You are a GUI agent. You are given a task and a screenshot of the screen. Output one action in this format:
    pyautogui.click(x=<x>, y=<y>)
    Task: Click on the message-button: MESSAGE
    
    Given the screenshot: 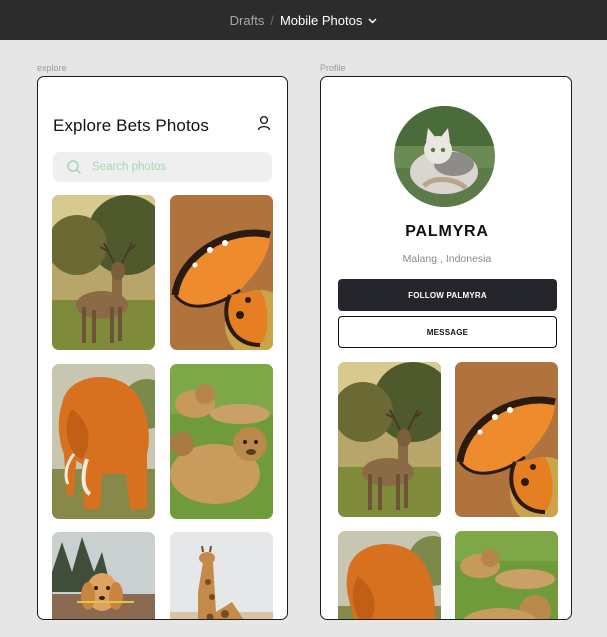 What is the action you would take?
    pyautogui.click(x=447, y=332)
    